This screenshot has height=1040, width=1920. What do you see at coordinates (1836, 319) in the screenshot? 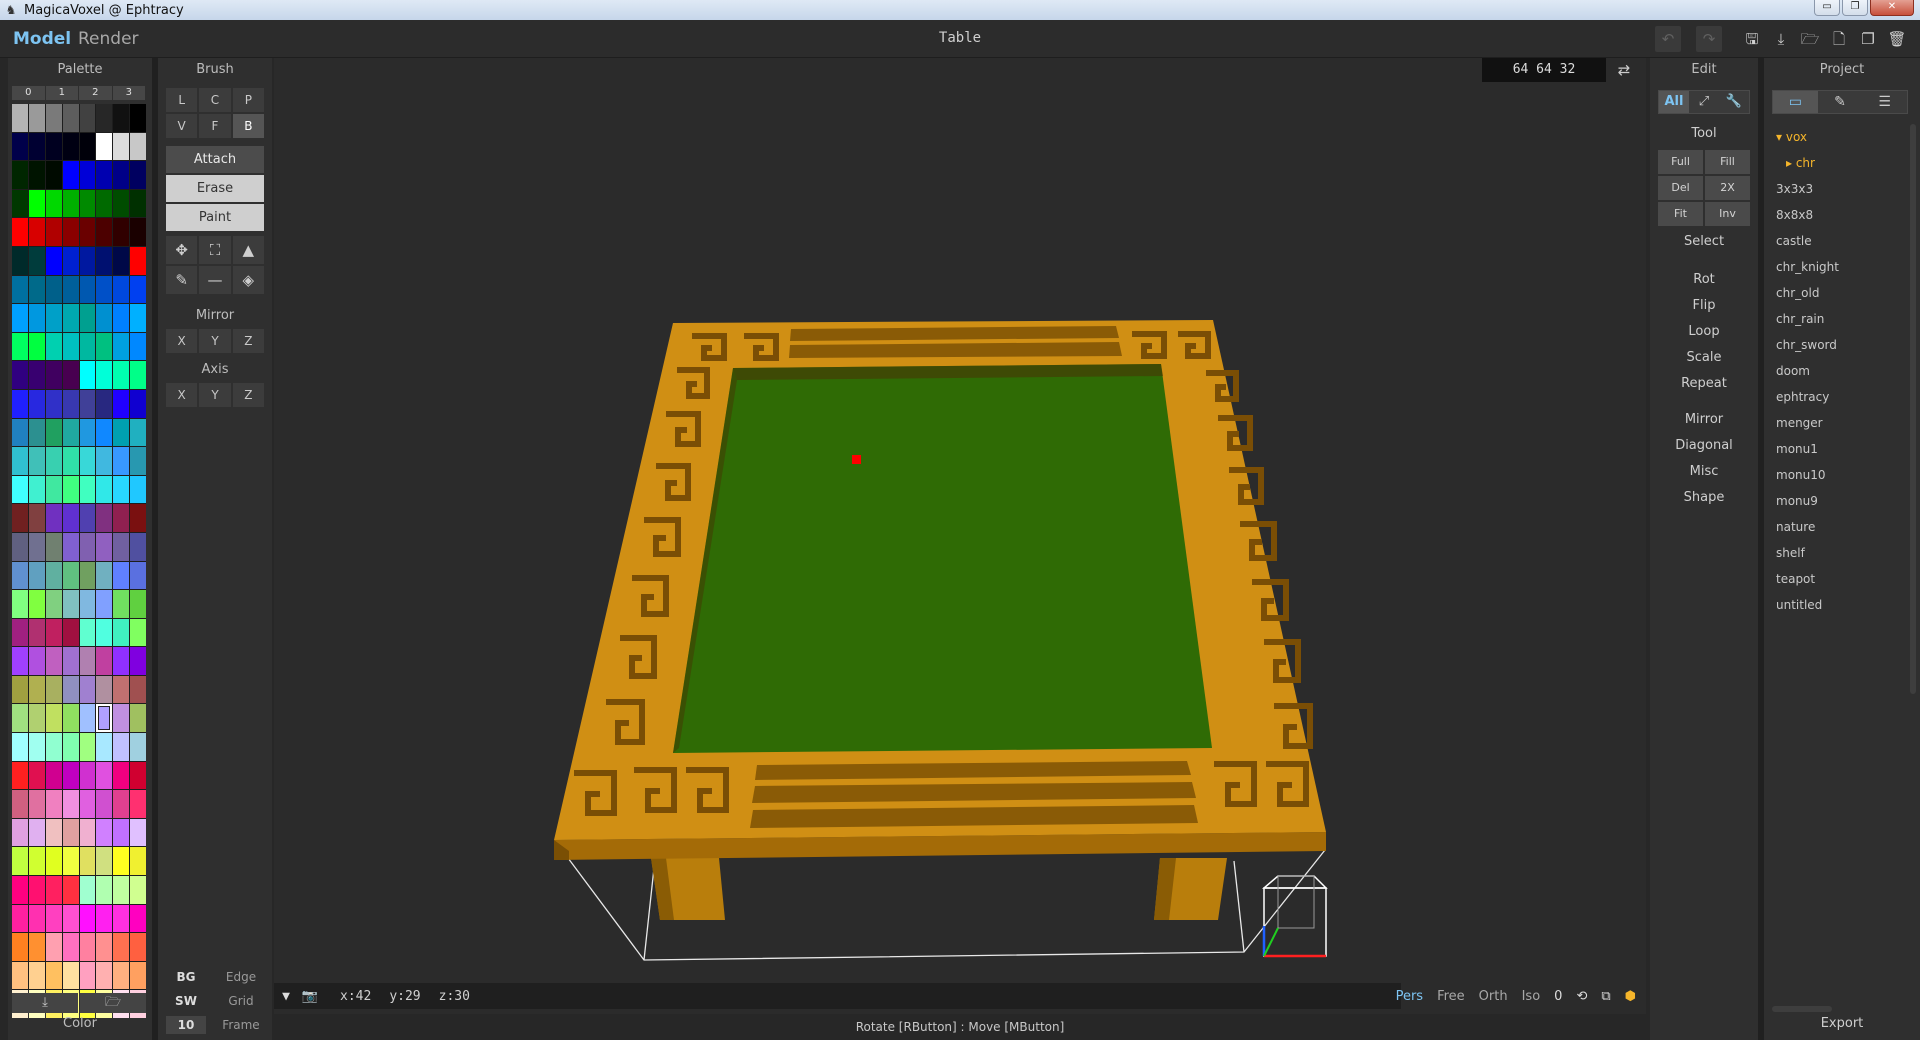
I see `project-file-item: chr_rain` at bounding box center [1836, 319].